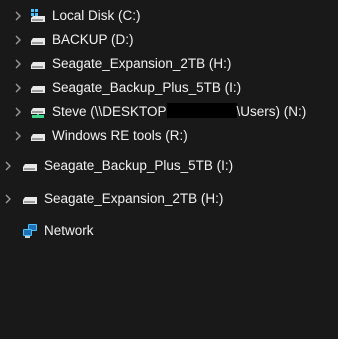 The height and width of the screenshot is (339, 338). What do you see at coordinates (169, 40) in the screenshot?
I see `tree-item-backup-d: BACKUP (D:)` at bounding box center [169, 40].